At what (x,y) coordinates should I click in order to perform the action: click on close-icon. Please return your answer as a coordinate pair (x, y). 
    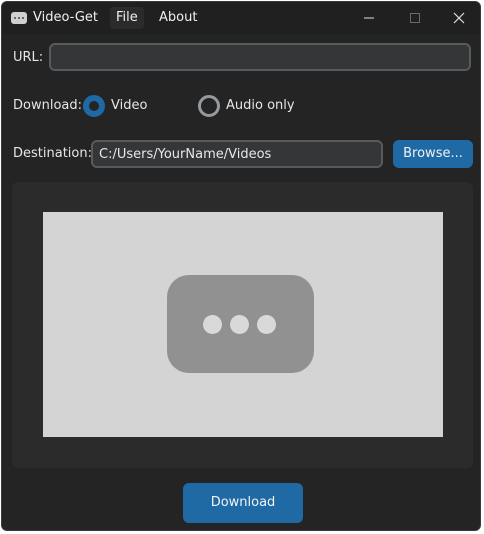
    Looking at the image, I should click on (459, 18).